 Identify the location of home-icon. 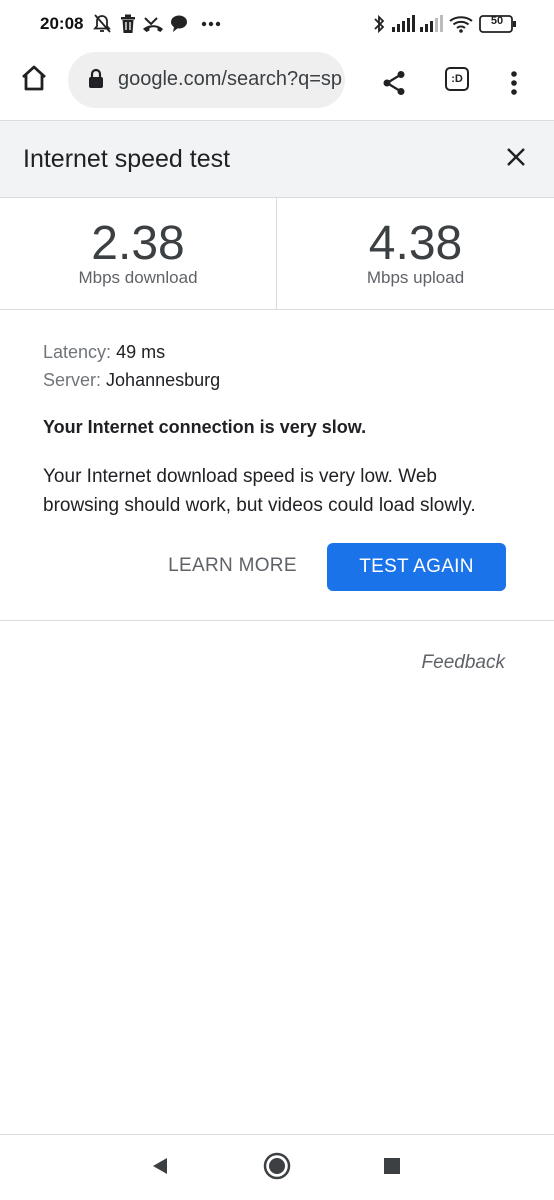
(34, 80).